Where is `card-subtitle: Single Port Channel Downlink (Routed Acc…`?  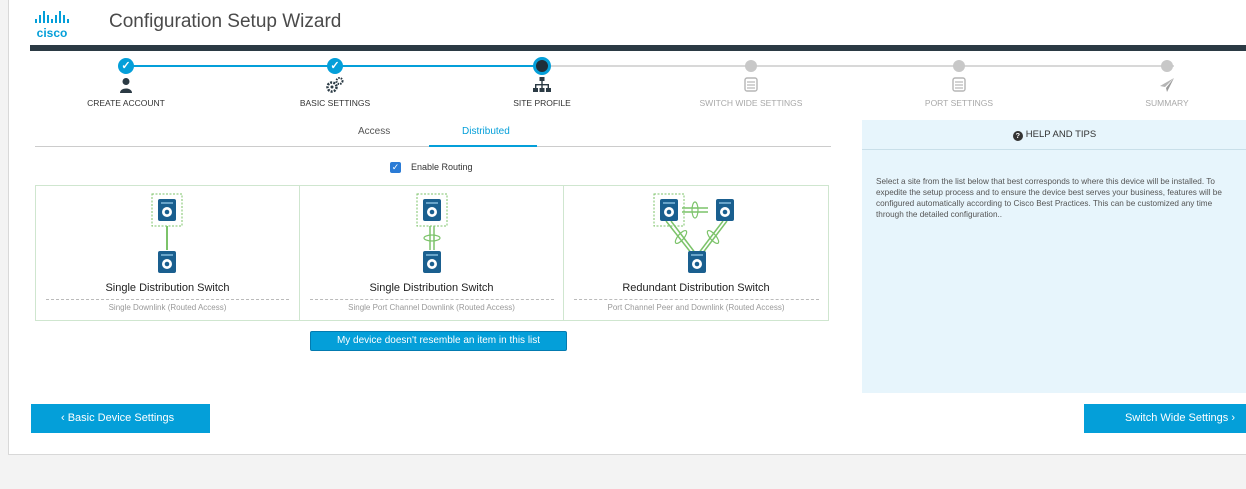 card-subtitle: Single Port Channel Downlink (Routed Acc… is located at coordinates (431, 307).